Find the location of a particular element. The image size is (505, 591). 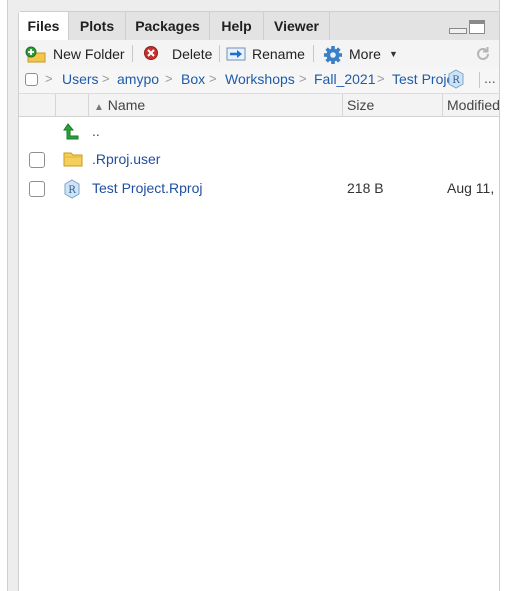

rename-icon is located at coordinates (236, 54).